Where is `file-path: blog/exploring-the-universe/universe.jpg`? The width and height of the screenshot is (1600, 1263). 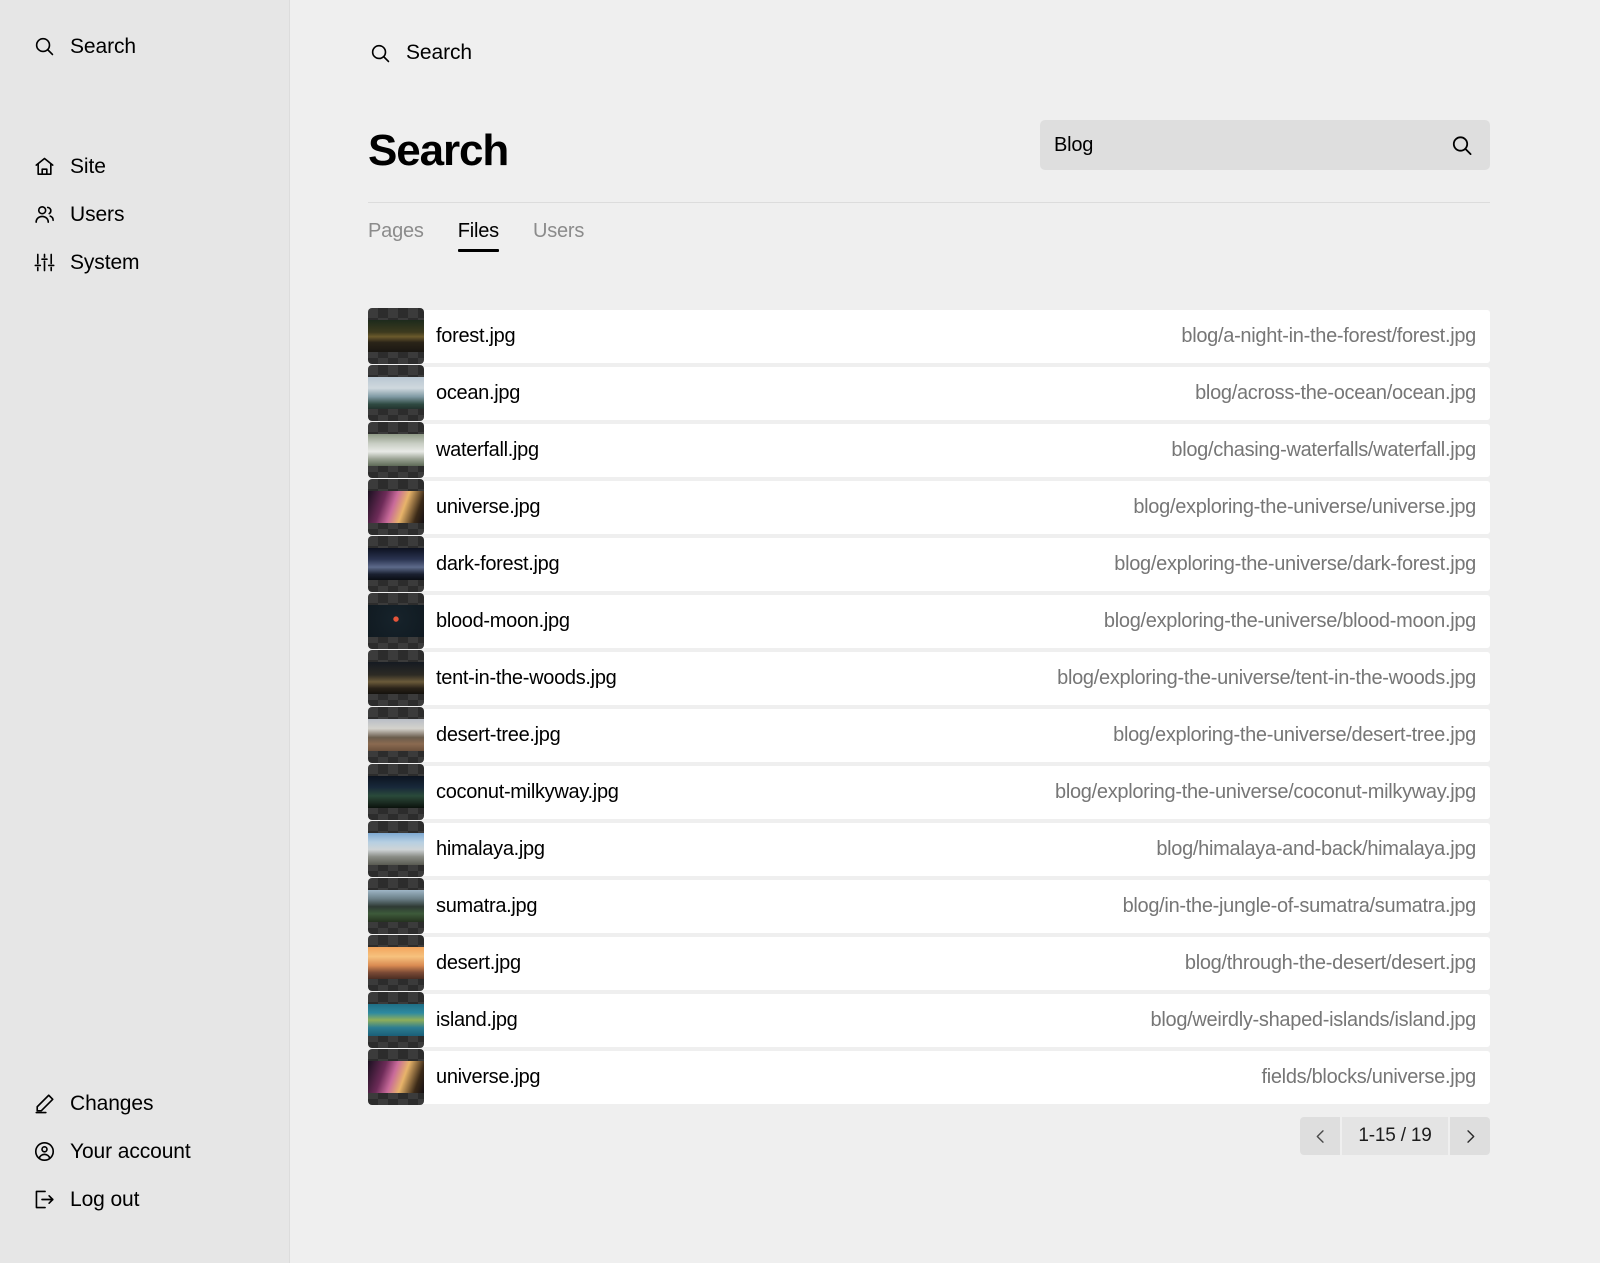
file-path: blog/exploring-the-universe/universe.jpg is located at coordinates (1304, 507).